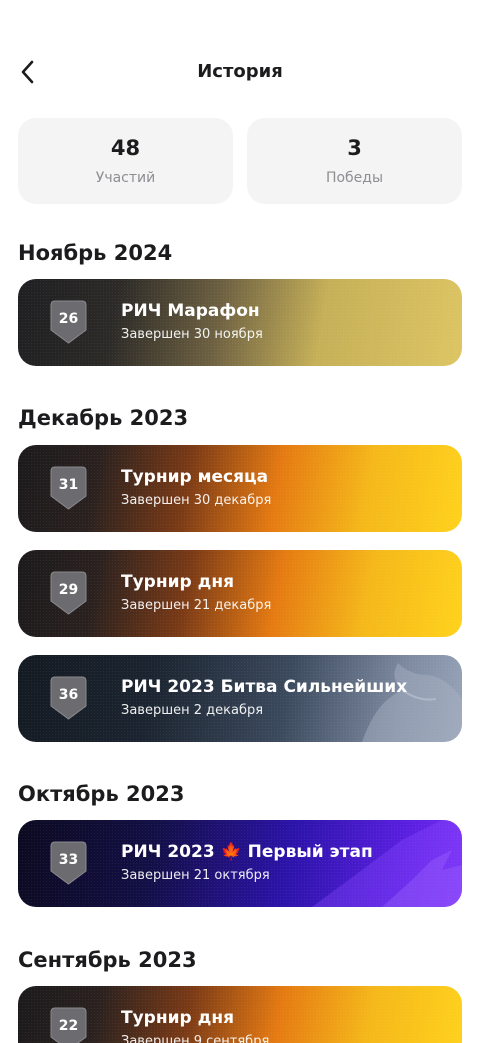  I want to click on page-title: История, so click(240, 71).